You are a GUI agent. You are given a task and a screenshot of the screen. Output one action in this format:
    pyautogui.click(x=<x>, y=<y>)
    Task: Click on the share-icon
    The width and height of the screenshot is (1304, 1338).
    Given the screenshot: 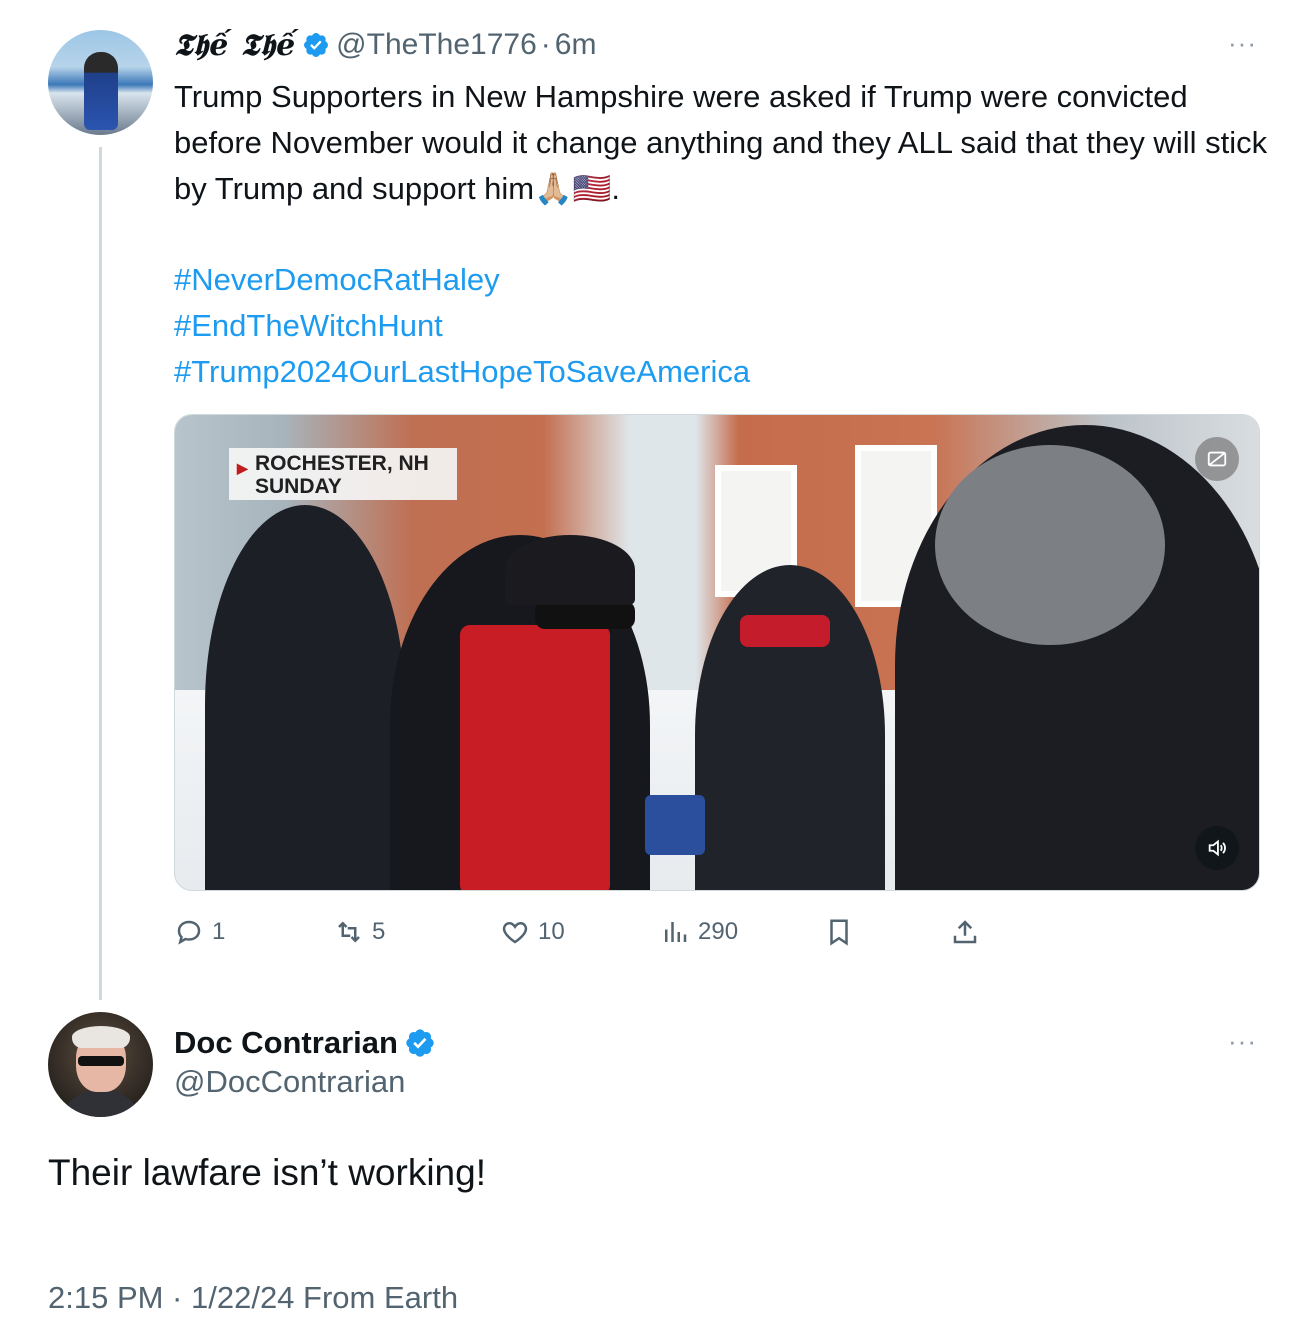 What is the action you would take?
    pyautogui.click(x=965, y=932)
    